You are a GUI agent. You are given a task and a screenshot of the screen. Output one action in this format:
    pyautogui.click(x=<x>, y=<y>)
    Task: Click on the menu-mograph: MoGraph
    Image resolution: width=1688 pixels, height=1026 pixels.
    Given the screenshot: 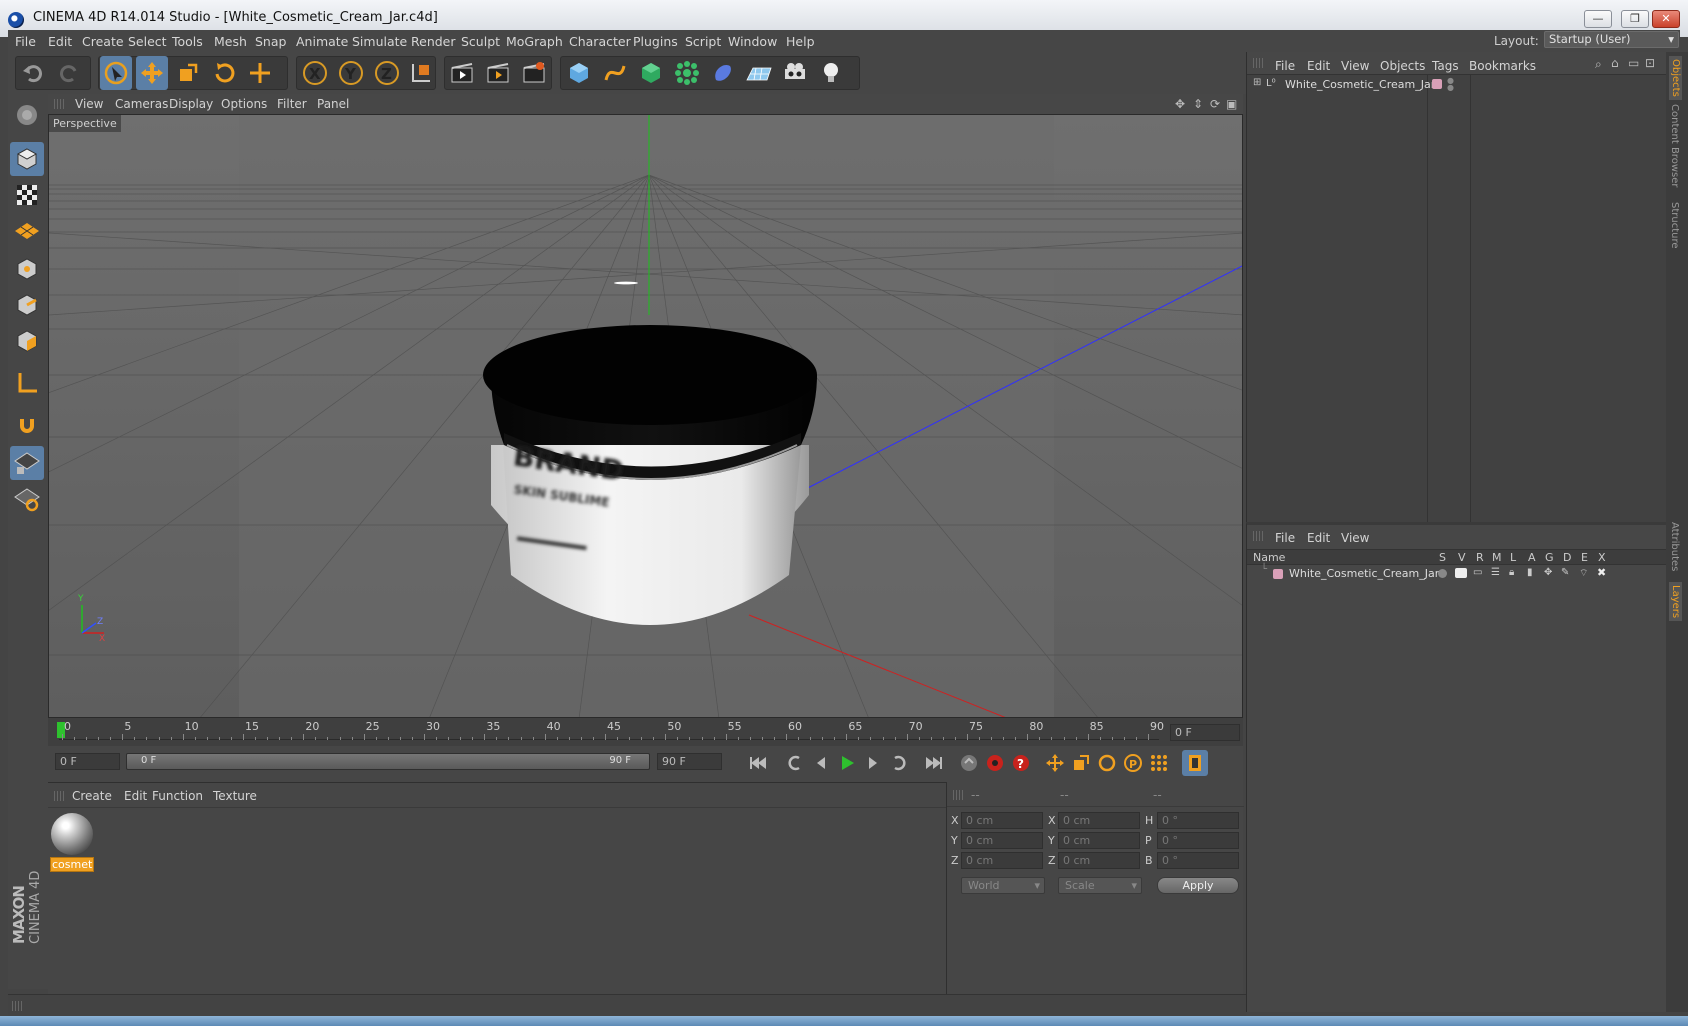 What is the action you would take?
    pyautogui.click(x=534, y=41)
    